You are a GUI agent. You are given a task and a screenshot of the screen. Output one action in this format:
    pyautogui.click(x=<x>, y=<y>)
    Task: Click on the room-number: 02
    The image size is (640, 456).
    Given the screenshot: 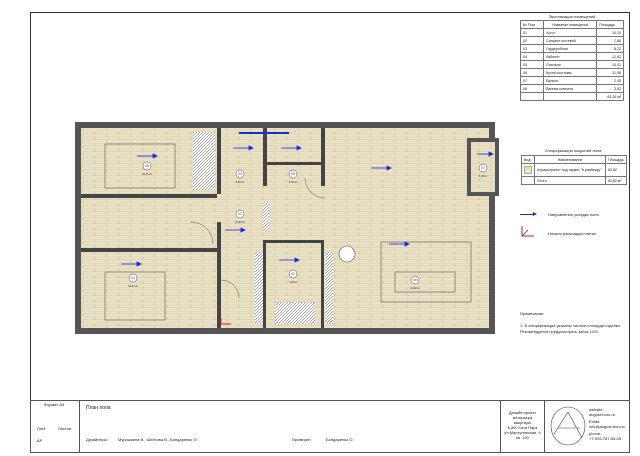 What is the action you would take?
    pyautogui.click(x=293, y=274)
    